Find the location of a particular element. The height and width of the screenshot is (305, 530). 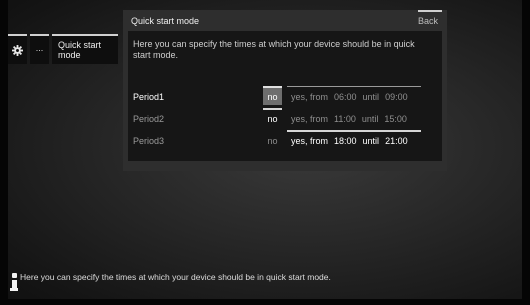

until-time: 21:00 is located at coordinates (396, 141).